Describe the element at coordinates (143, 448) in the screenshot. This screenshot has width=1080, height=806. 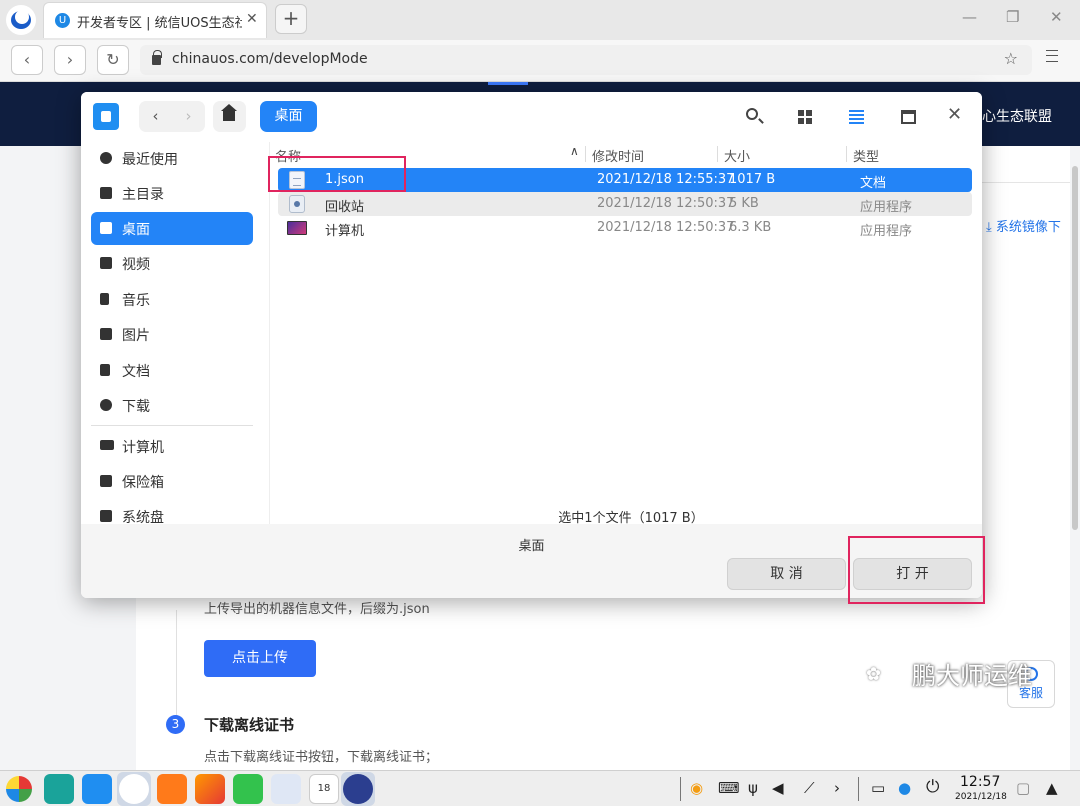
I see `sidebar-item-label: 计算机` at that location.